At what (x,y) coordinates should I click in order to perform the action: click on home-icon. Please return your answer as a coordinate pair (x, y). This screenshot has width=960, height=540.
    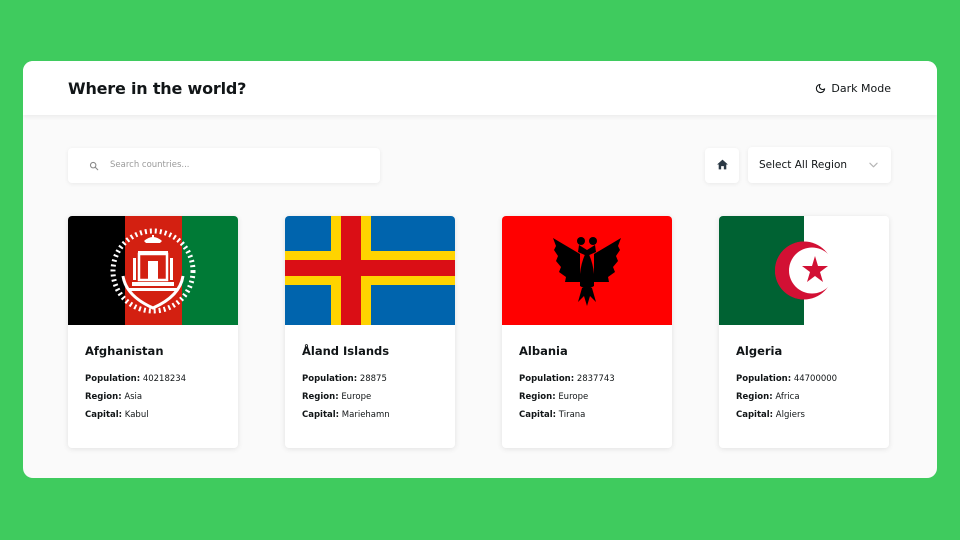
    Looking at the image, I should click on (722, 165).